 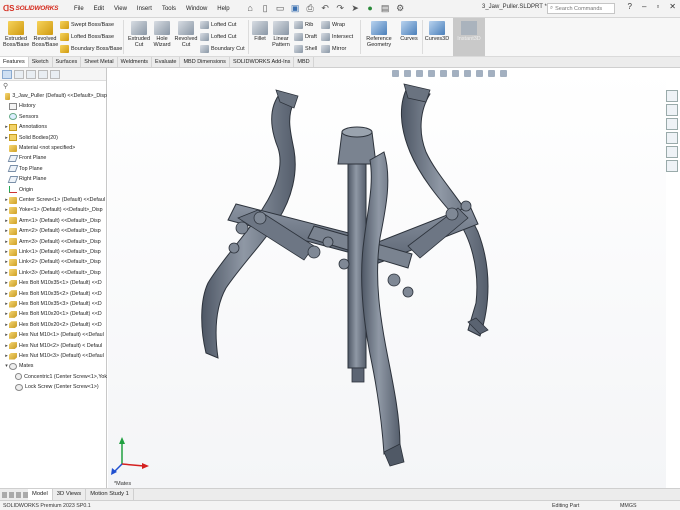 I want to click on undo-icon: ↶, so click(x=325, y=8).